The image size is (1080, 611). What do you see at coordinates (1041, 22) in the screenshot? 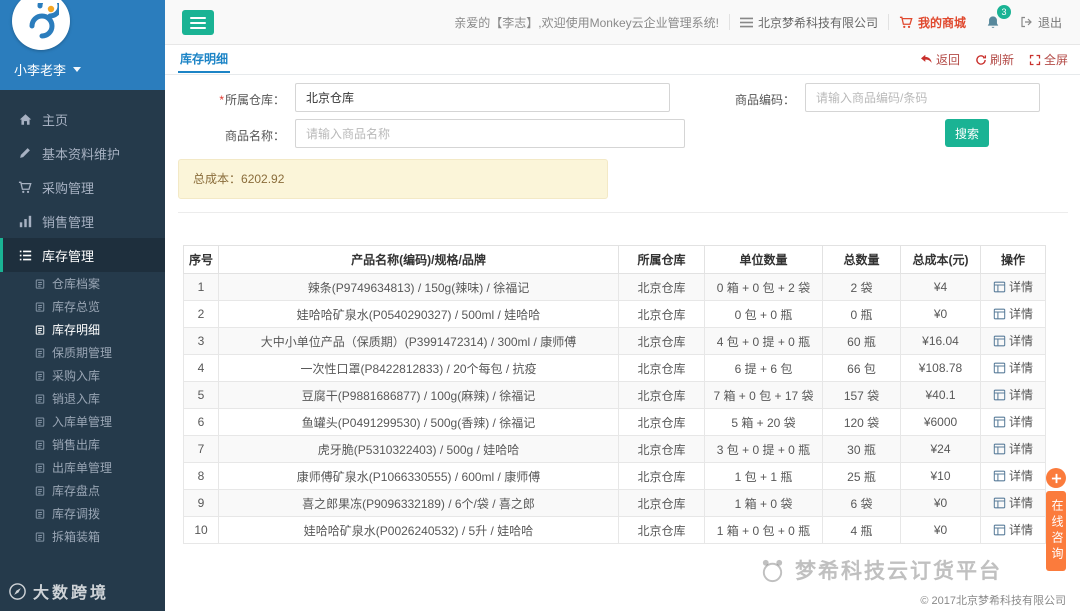
I see `logout-button: 退出` at bounding box center [1041, 22].